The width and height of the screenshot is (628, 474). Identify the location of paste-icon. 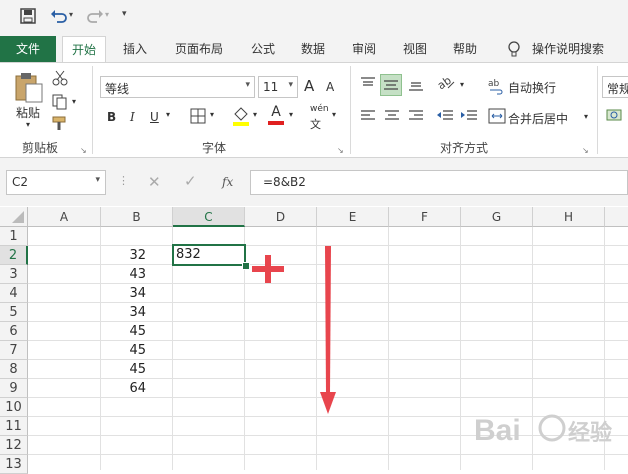
(29, 89).